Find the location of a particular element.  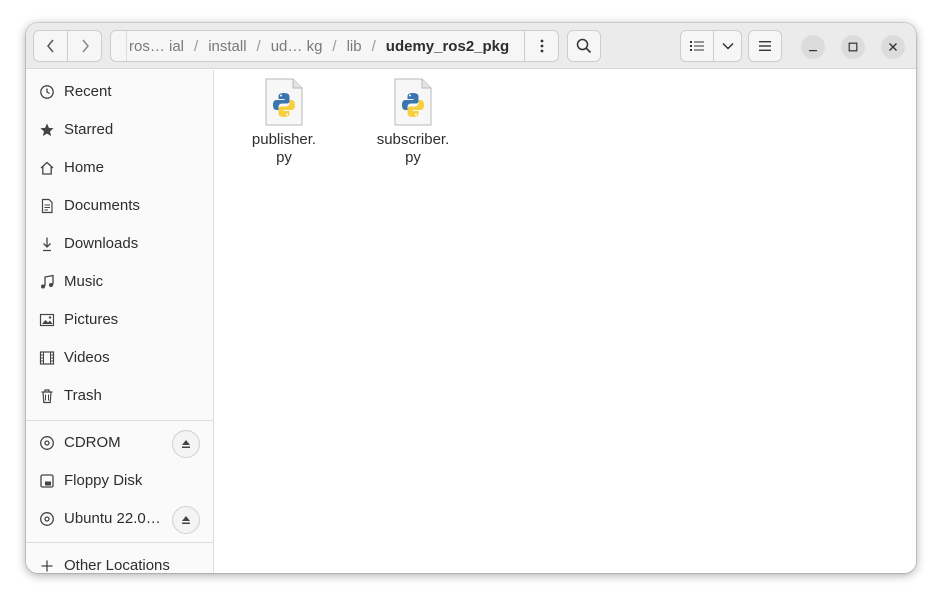

file-item: subscriber. py is located at coordinates (413, 122).